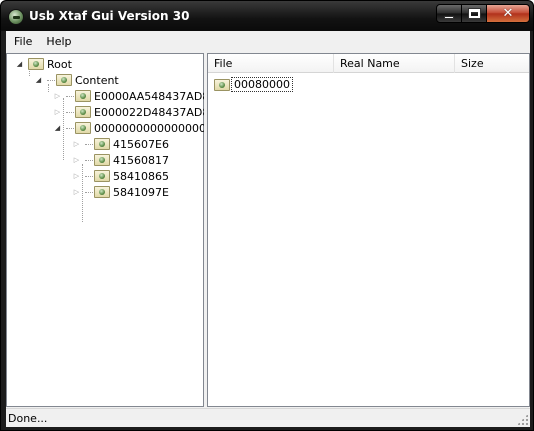  What do you see at coordinates (522, 419) in the screenshot?
I see `resize-grip-icon` at bounding box center [522, 419].